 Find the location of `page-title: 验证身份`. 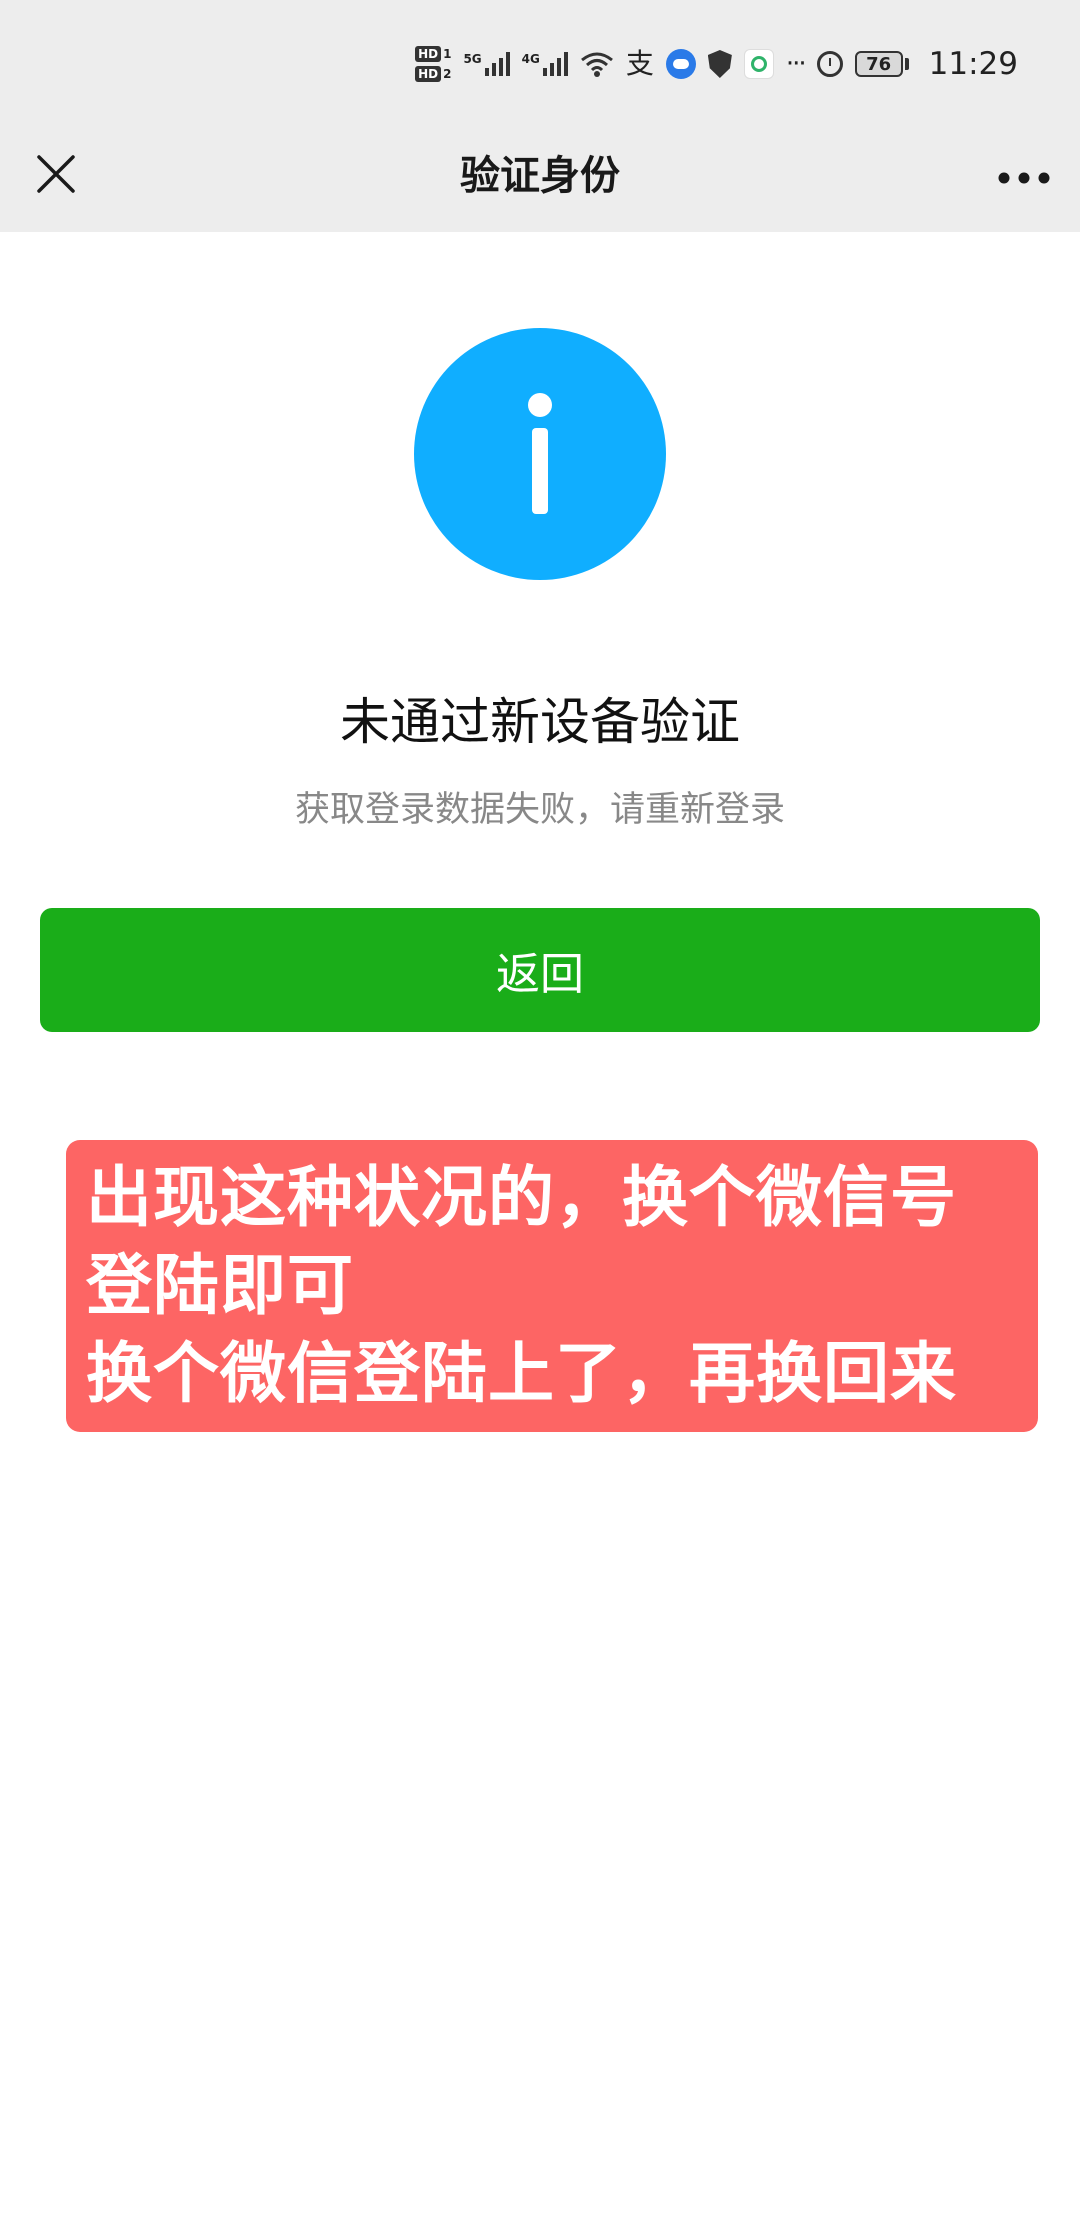

page-title: 验证身份 is located at coordinates (540, 176).